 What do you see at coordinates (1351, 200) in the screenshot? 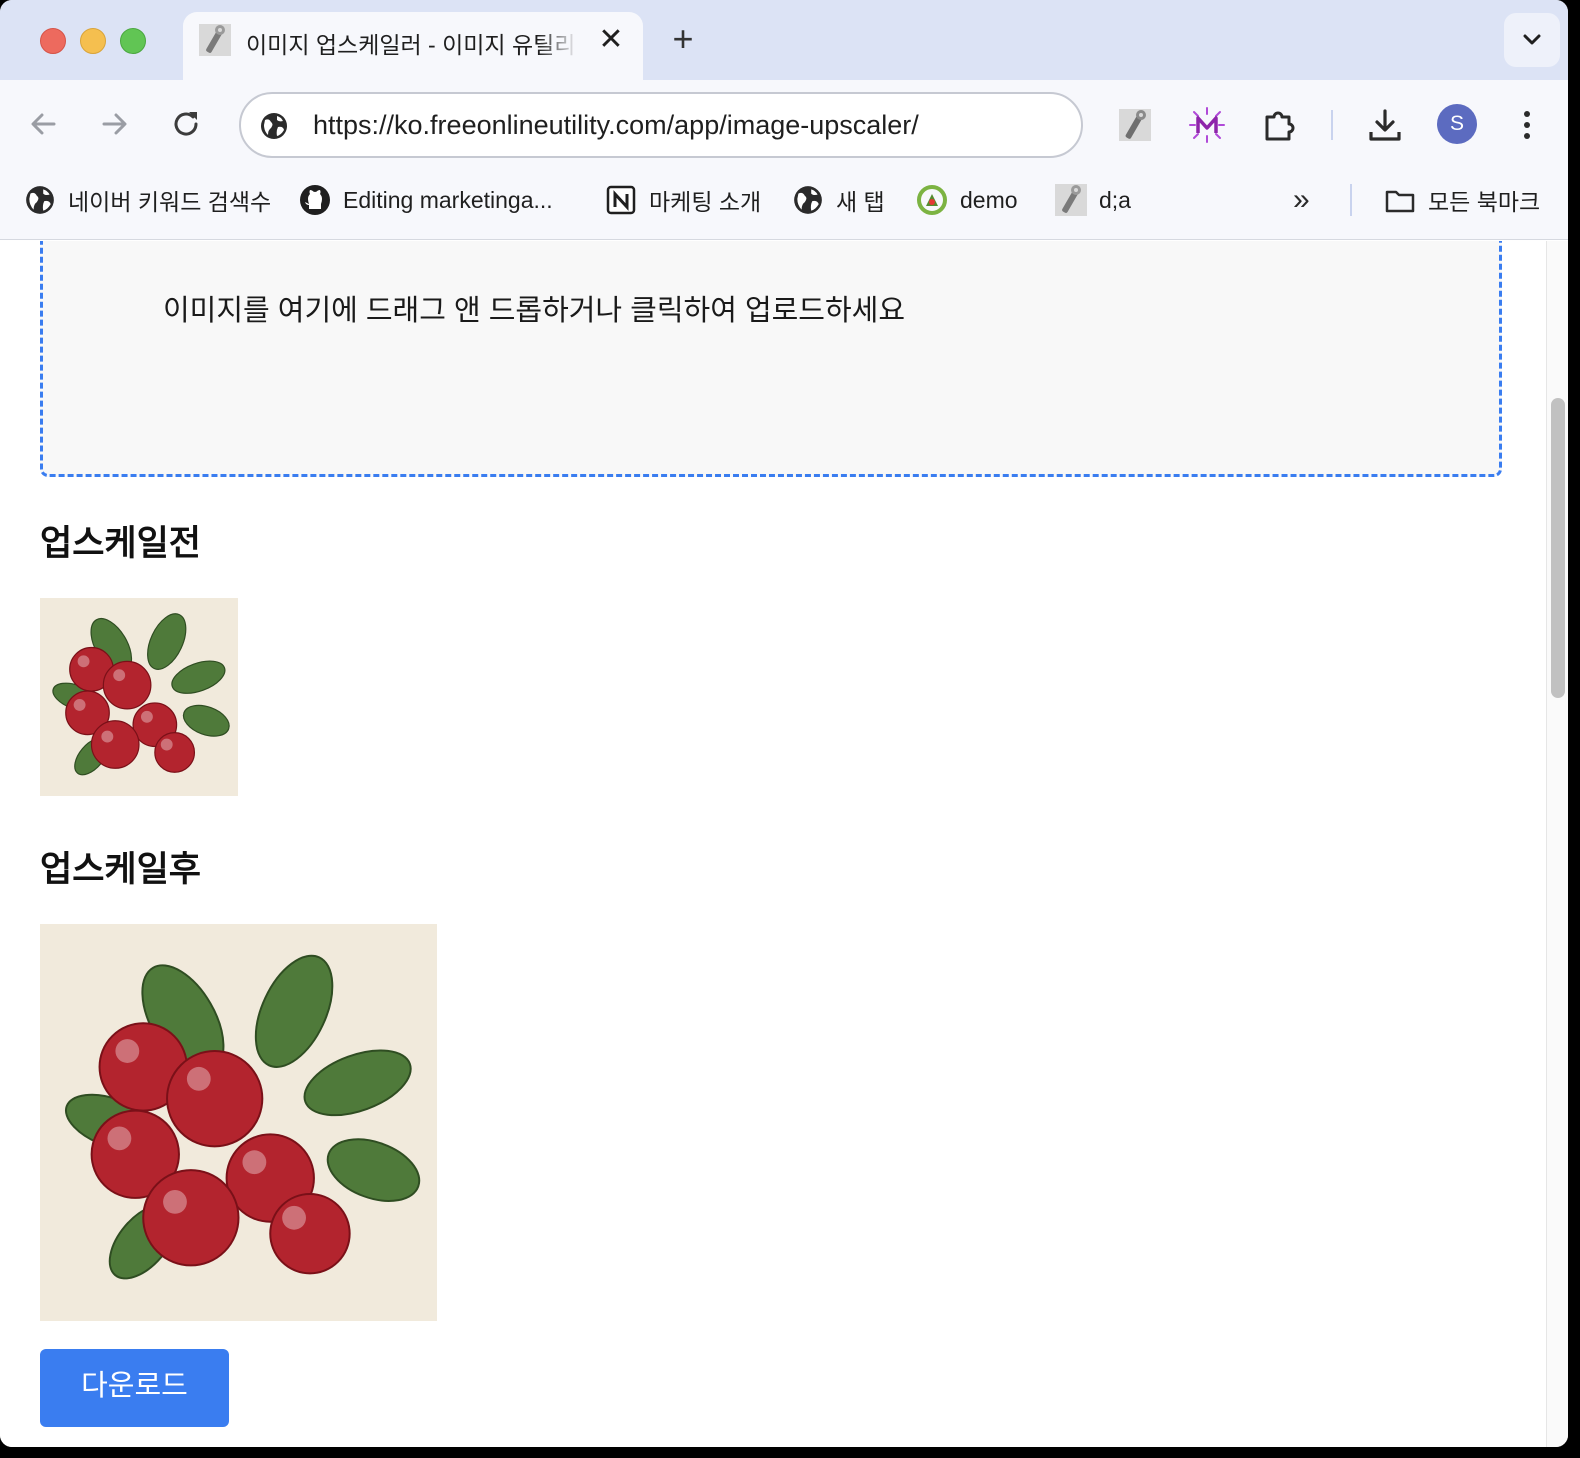
I see `bookmarks-separator` at bounding box center [1351, 200].